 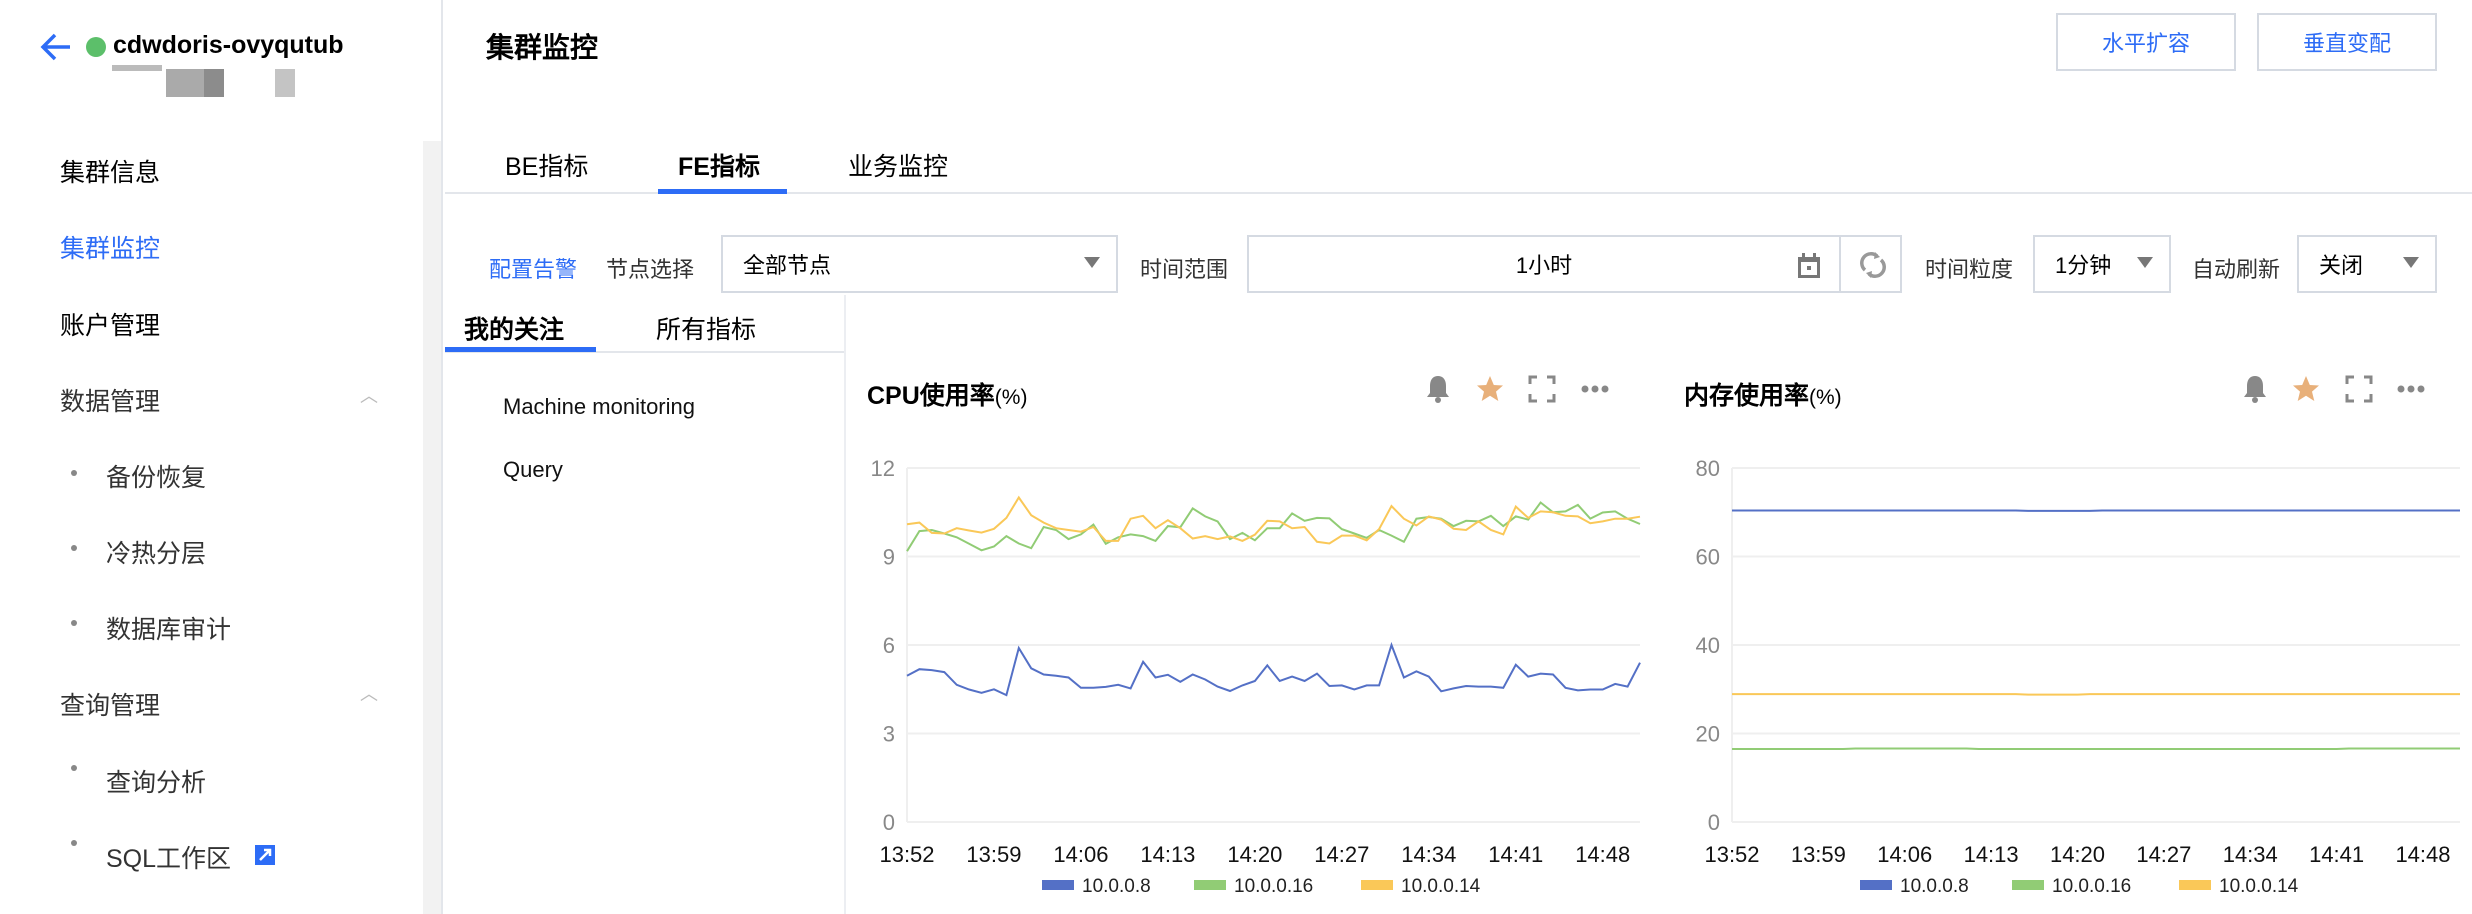 What do you see at coordinates (1254, 854) in the screenshot?
I see `cpu-x-tick-label: 14:20` at bounding box center [1254, 854].